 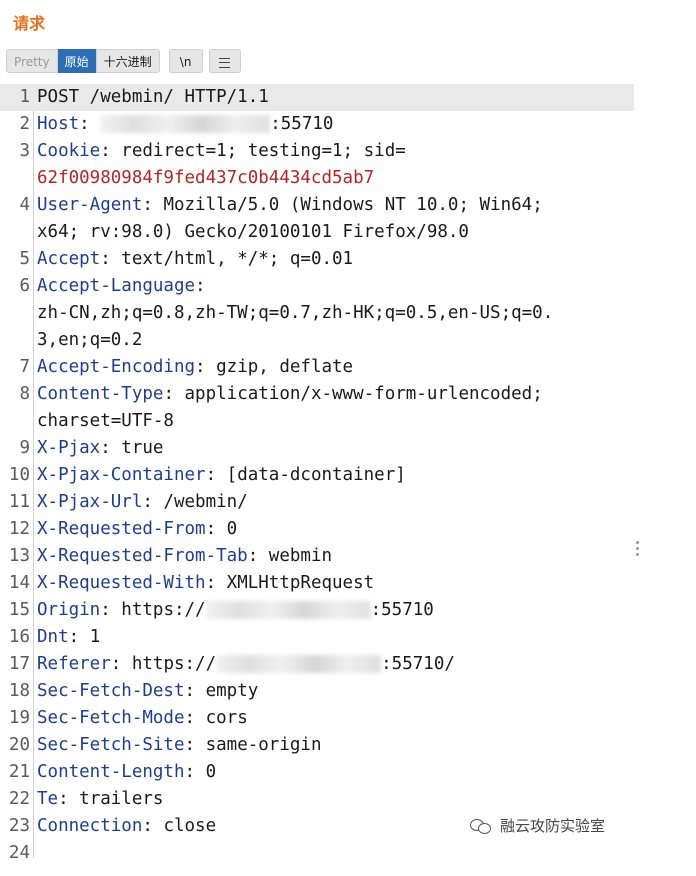 What do you see at coordinates (317, 529) in the screenshot?
I see `code-line: 12 X-Requested-From: 0` at bounding box center [317, 529].